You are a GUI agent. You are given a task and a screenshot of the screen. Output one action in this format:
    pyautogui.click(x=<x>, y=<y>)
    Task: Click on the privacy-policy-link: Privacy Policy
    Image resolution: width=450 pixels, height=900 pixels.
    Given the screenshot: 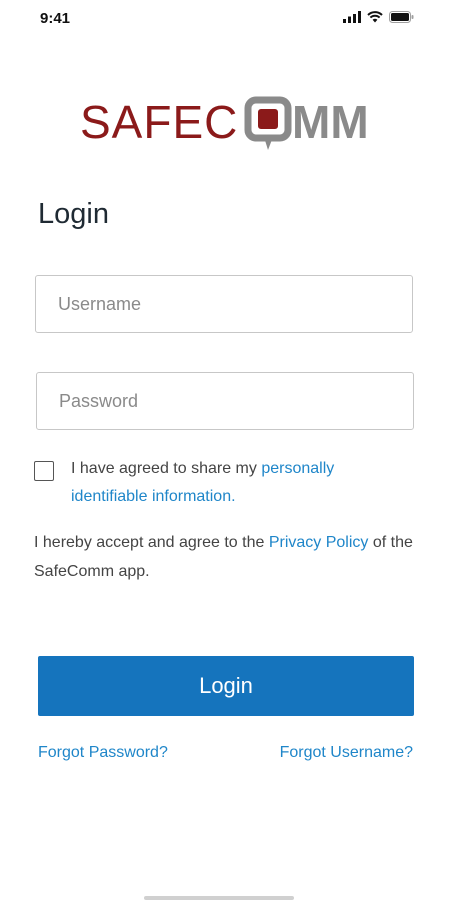 What is the action you would take?
    pyautogui.click(x=319, y=542)
    